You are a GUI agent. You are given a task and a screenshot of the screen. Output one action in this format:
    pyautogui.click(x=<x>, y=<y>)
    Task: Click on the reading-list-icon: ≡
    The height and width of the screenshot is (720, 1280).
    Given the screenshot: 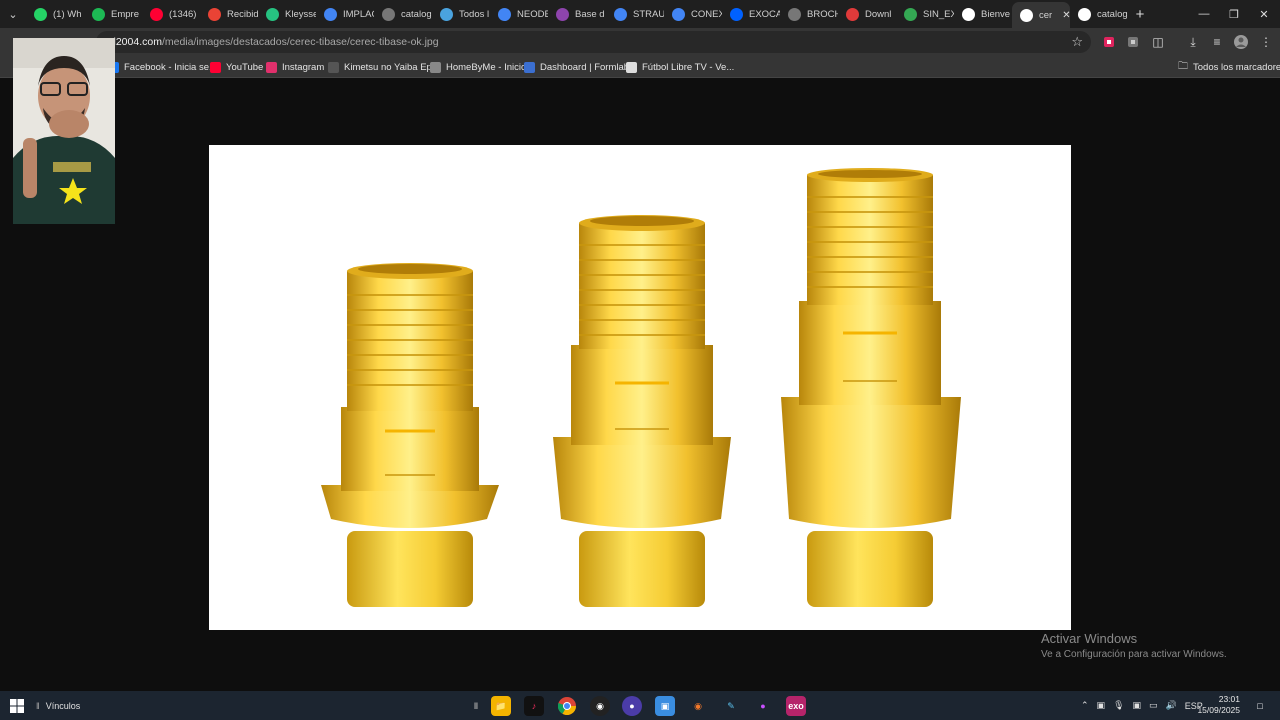 What is the action you would take?
    pyautogui.click(x=1217, y=42)
    